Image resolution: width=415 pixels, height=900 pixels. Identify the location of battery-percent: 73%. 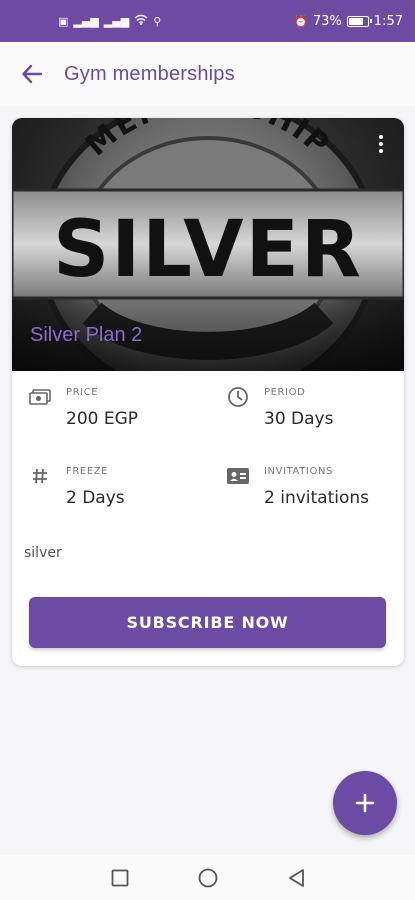
(327, 21).